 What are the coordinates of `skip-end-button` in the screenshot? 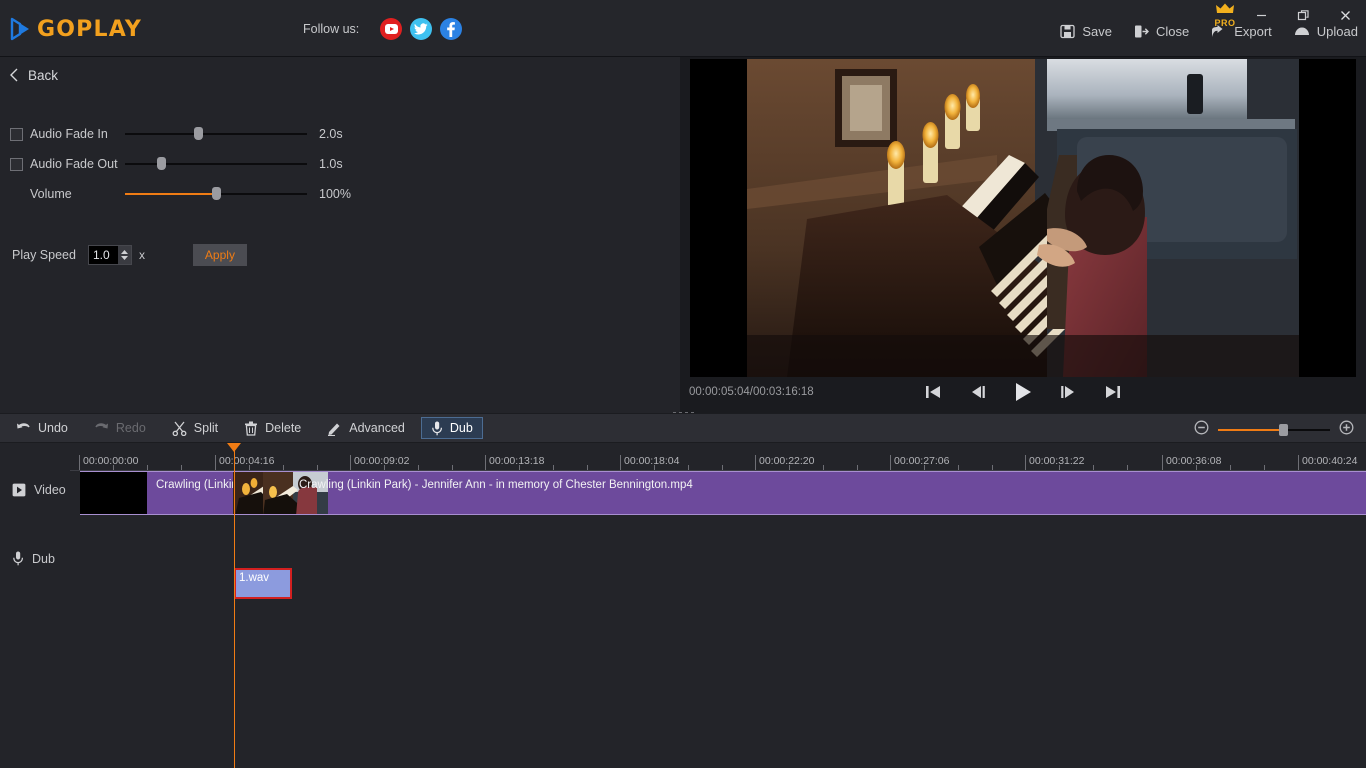 It's located at (1113, 392).